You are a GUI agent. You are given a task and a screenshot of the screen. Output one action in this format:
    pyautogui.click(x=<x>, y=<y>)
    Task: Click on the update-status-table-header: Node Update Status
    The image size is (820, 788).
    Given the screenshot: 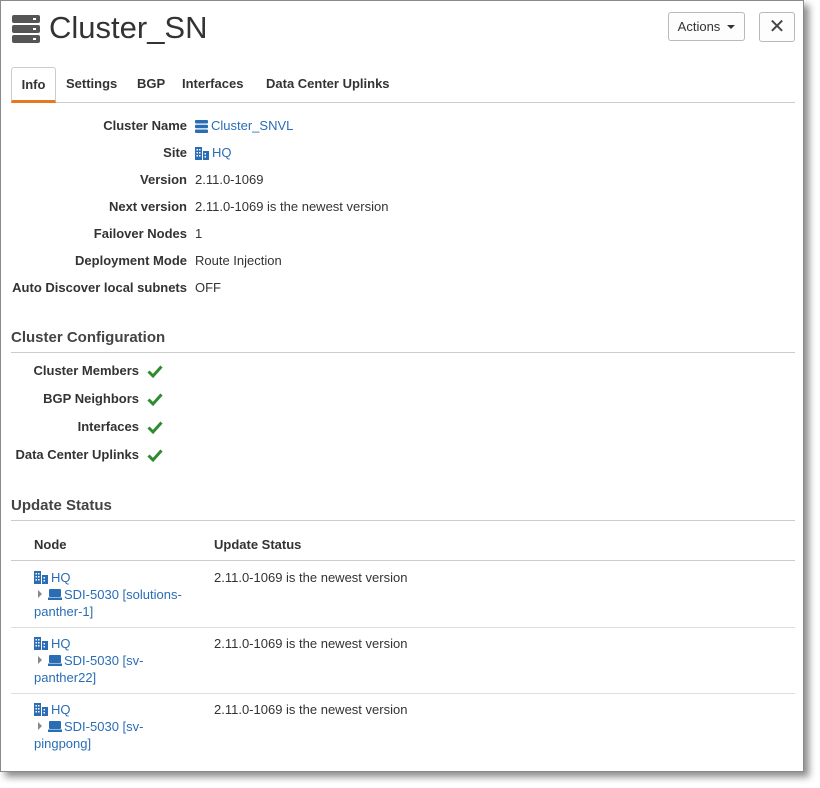 What is the action you would take?
    pyautogui.click(x=403, y=547)
    